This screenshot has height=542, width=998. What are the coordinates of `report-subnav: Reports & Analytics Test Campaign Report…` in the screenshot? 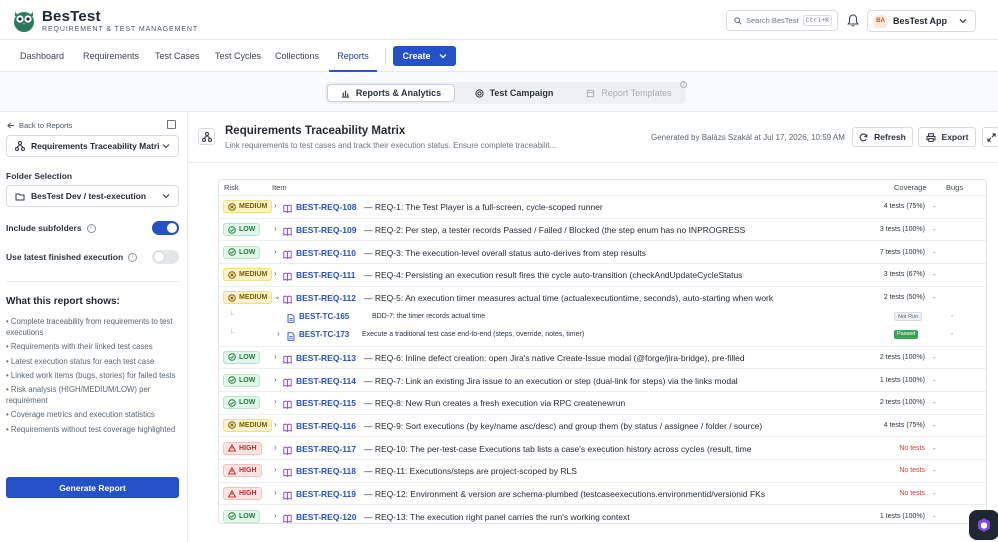 It's located at (499, 92).